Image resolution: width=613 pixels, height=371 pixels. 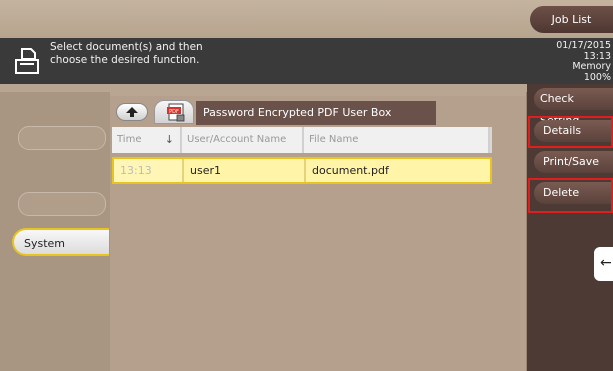 What do you see at coordinates (526, 231) in the screenshot?
I see `divider` at bounding box center [526, 231].